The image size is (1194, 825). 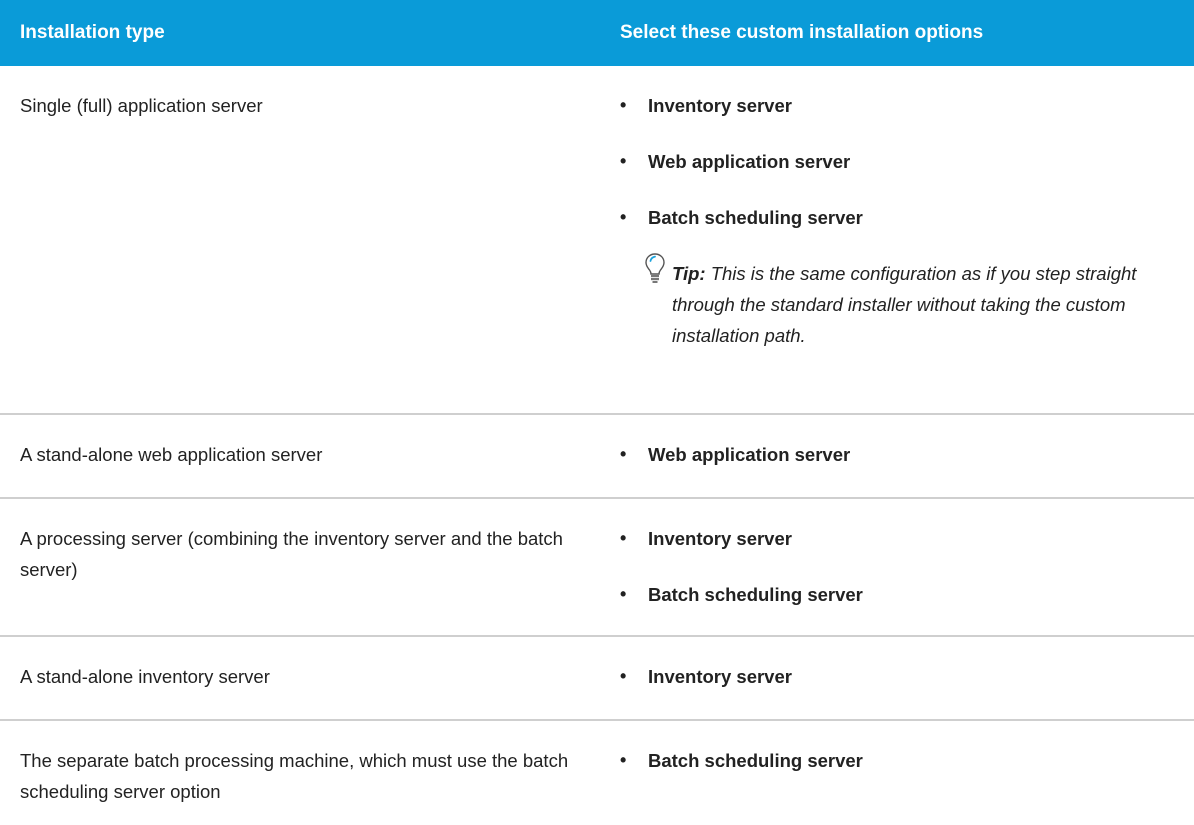 I want to click on tip-label: Tip:, so click(x=689, y=273).